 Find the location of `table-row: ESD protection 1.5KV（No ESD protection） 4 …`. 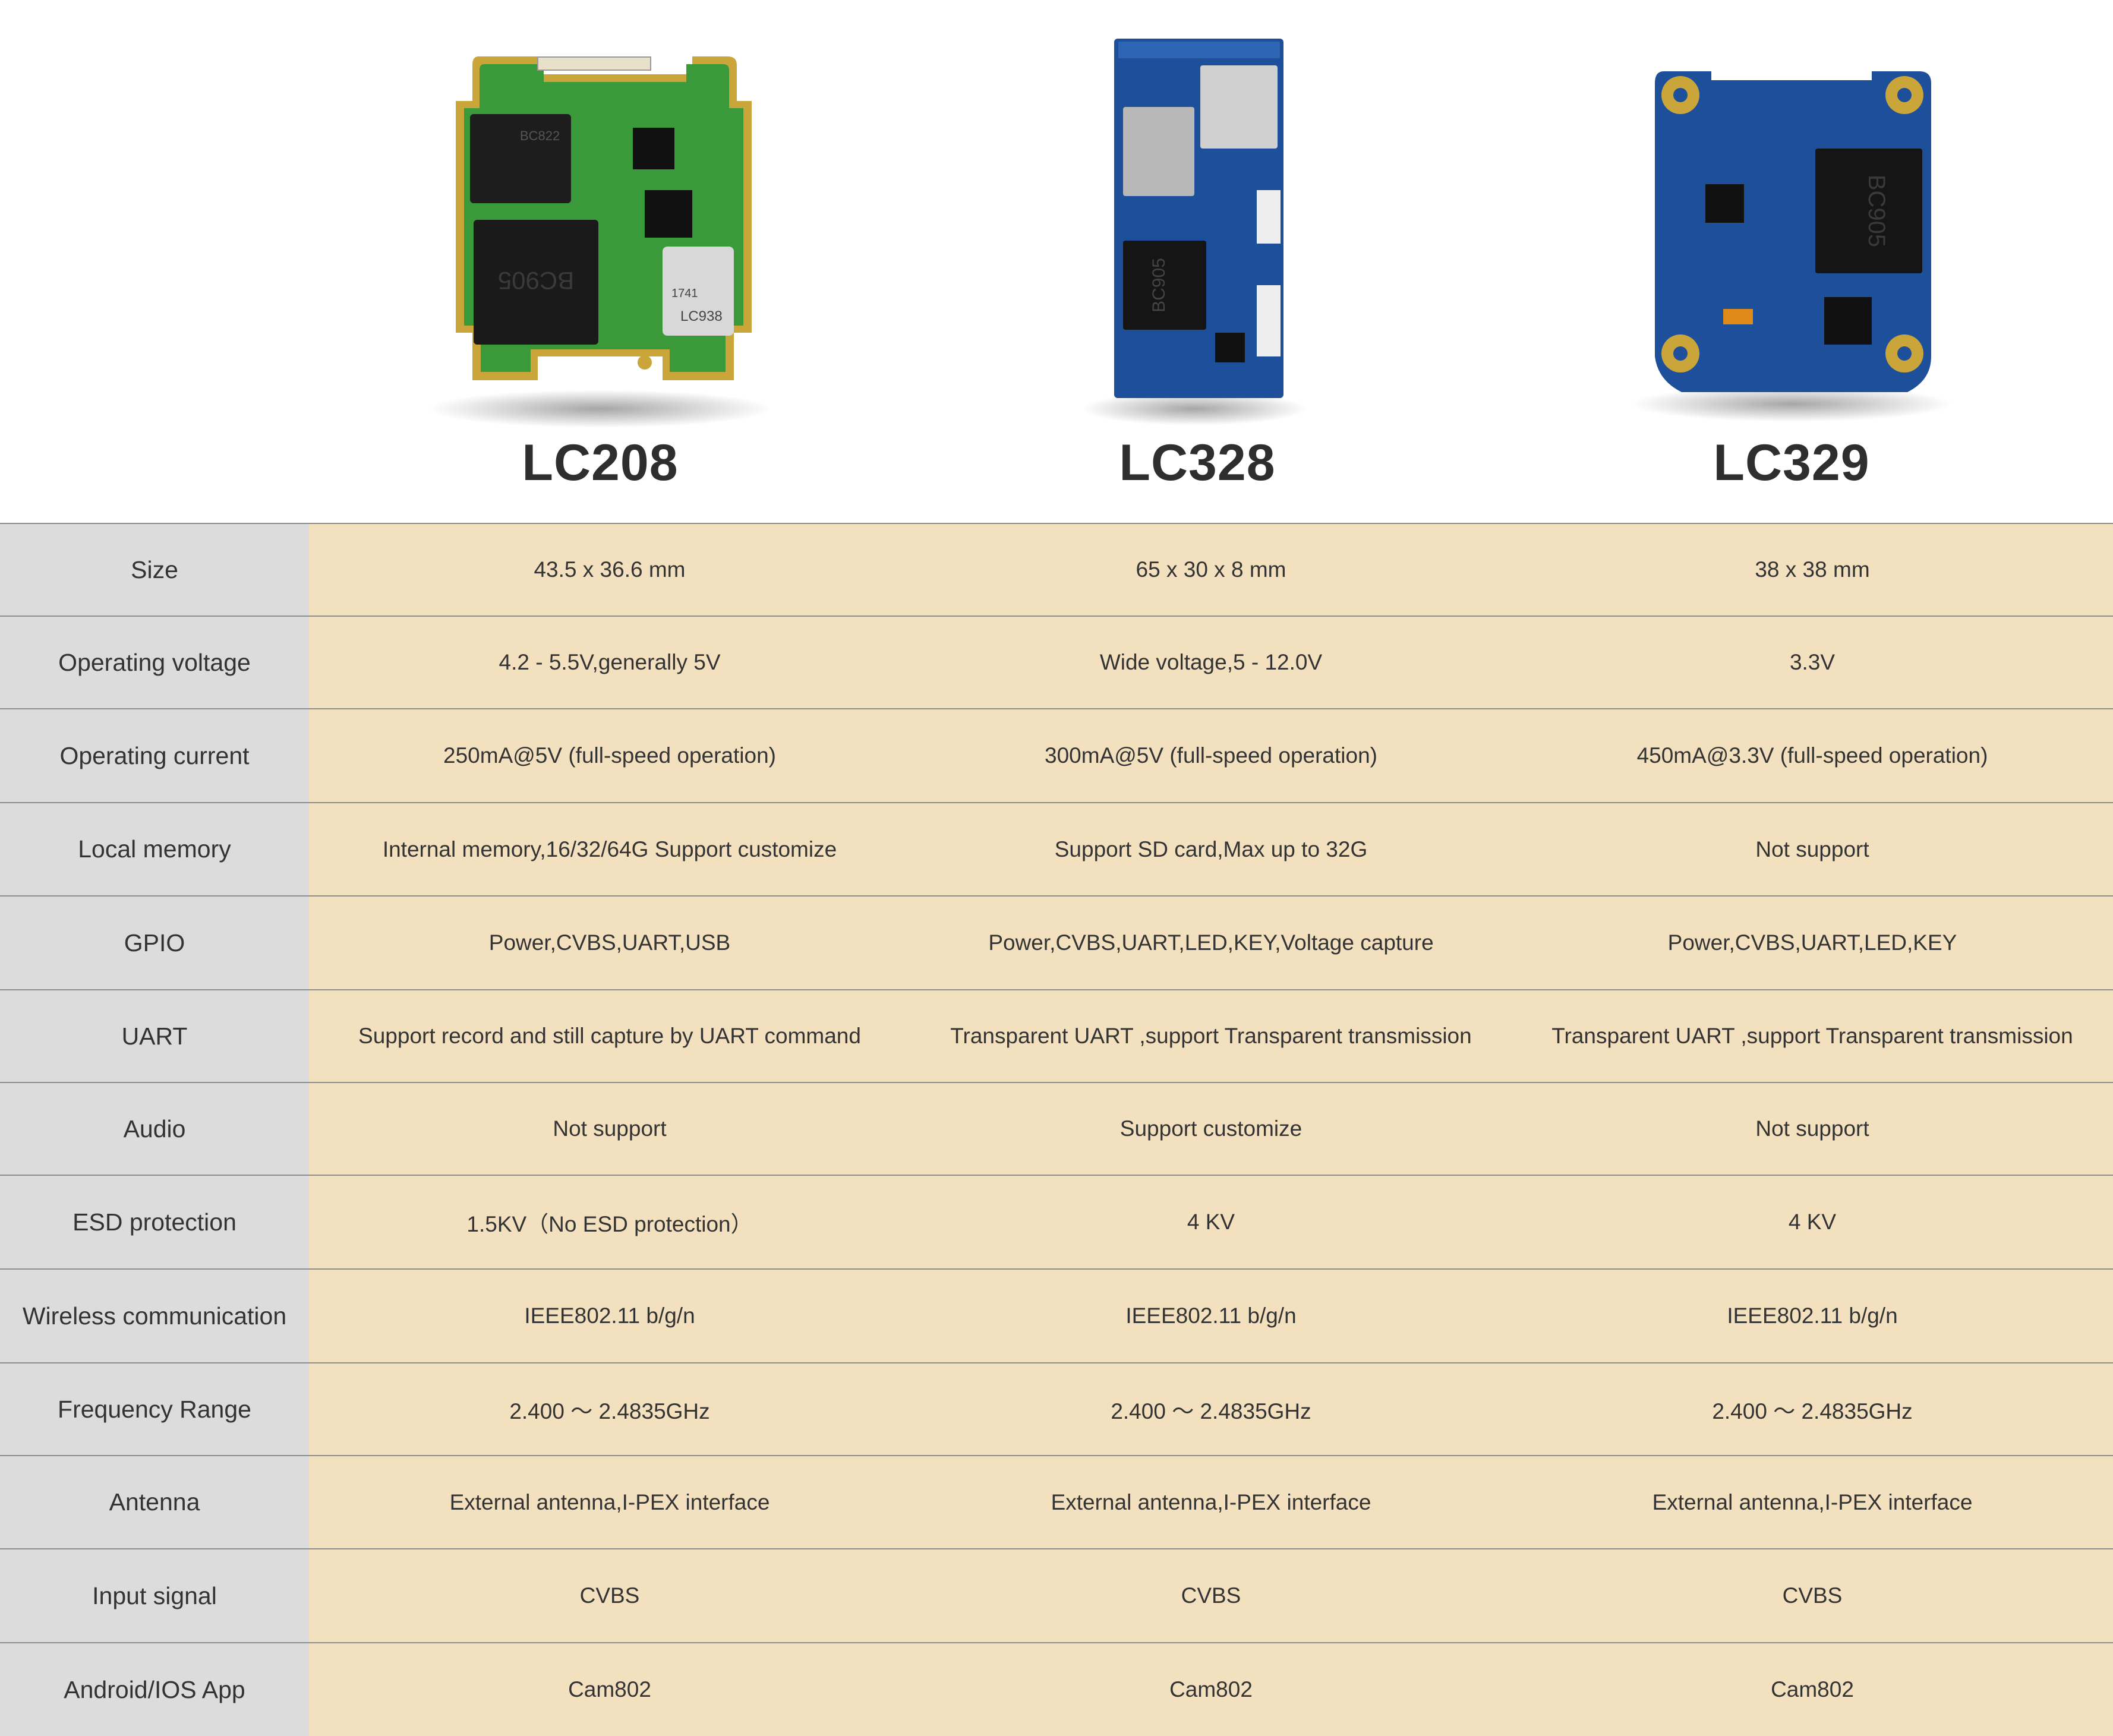

table-row: ESD protection 1.5KV（No ESD protection） 4 … is located at coordinates (1056, 1221).